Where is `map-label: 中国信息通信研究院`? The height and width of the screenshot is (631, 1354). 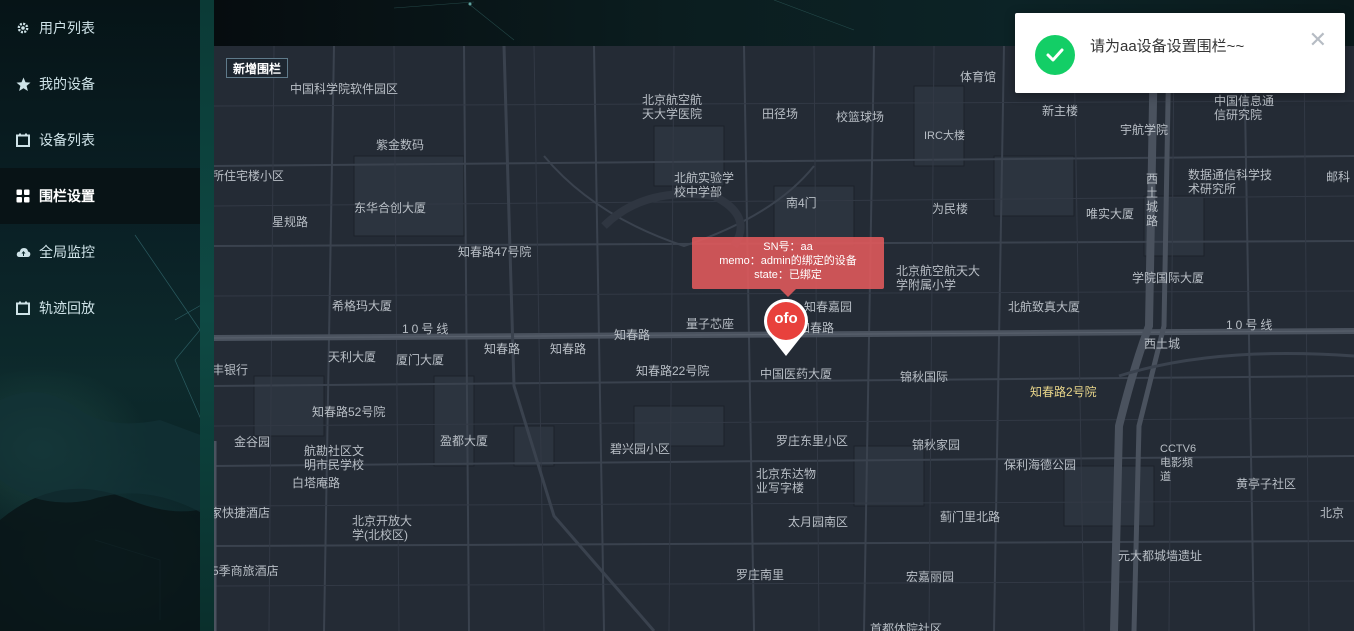
map-label: 中国信息通信研究院 is located at coordinates (1244, 108).